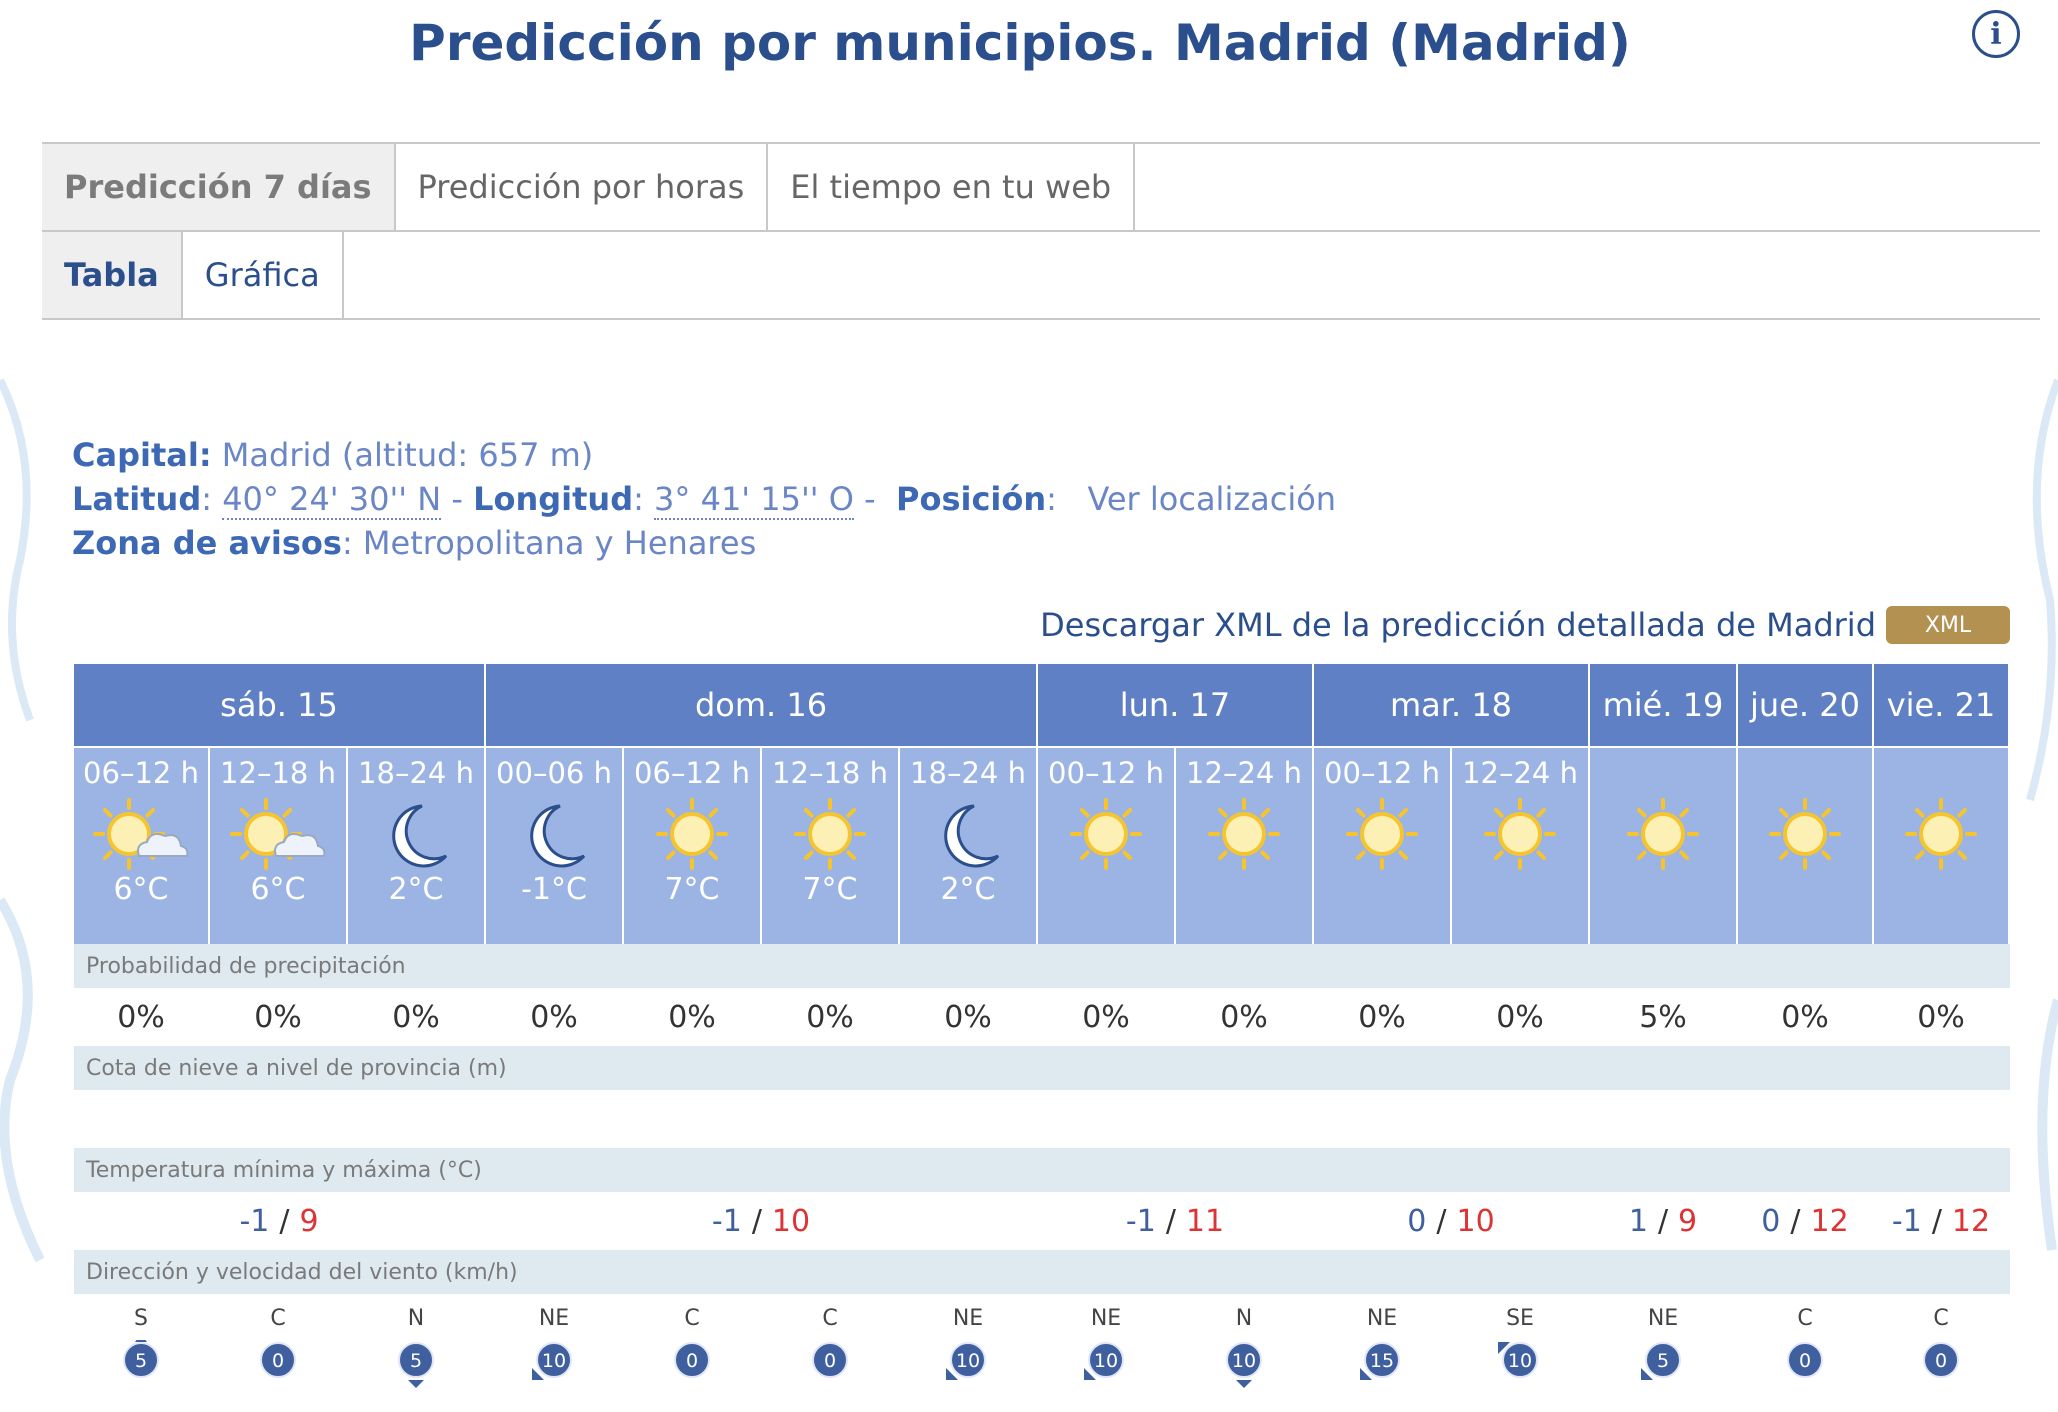 Image resolution: width=2058 pixels, height=1412 pixels. Describe the element at coordinates (1805, 705) in the screenshot. I see `day-header-5: jue. 20` at that location.